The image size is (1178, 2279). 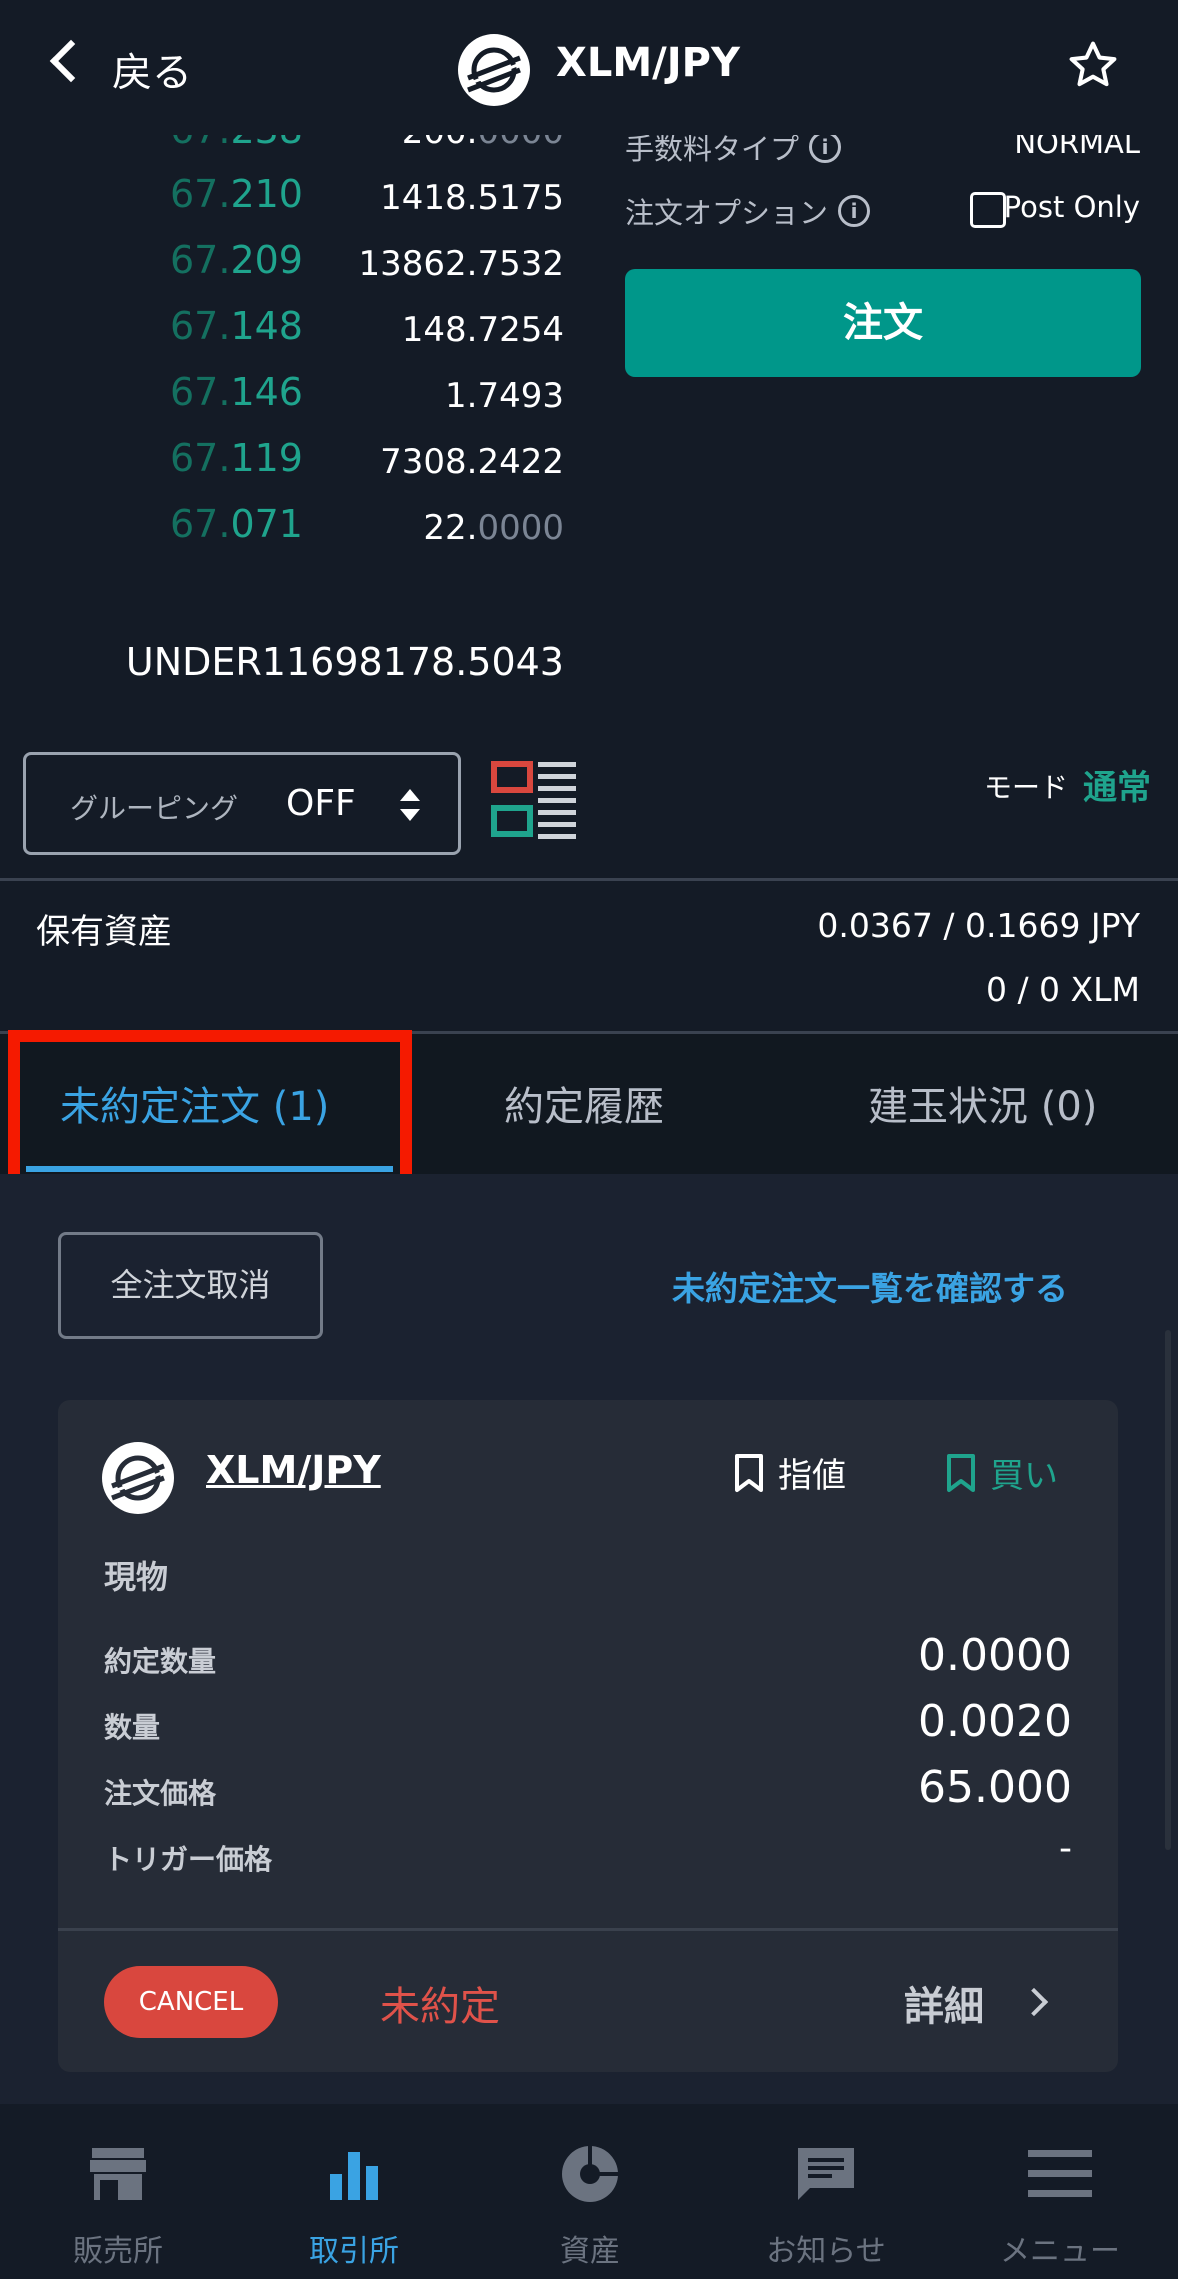 I want to click on view-open-orders-link: 未約定注文一覧を確認する, so click(x=870, y=1286).